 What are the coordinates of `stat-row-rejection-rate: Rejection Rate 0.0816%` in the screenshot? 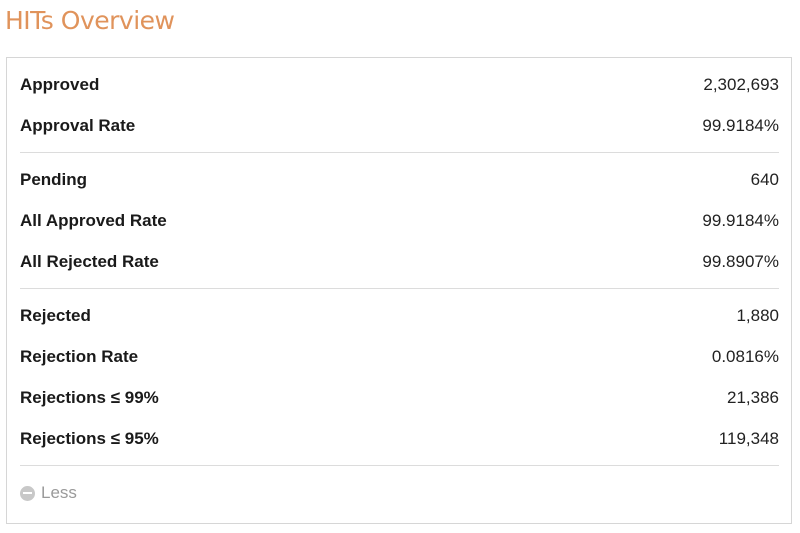 It's located at (399, 356).